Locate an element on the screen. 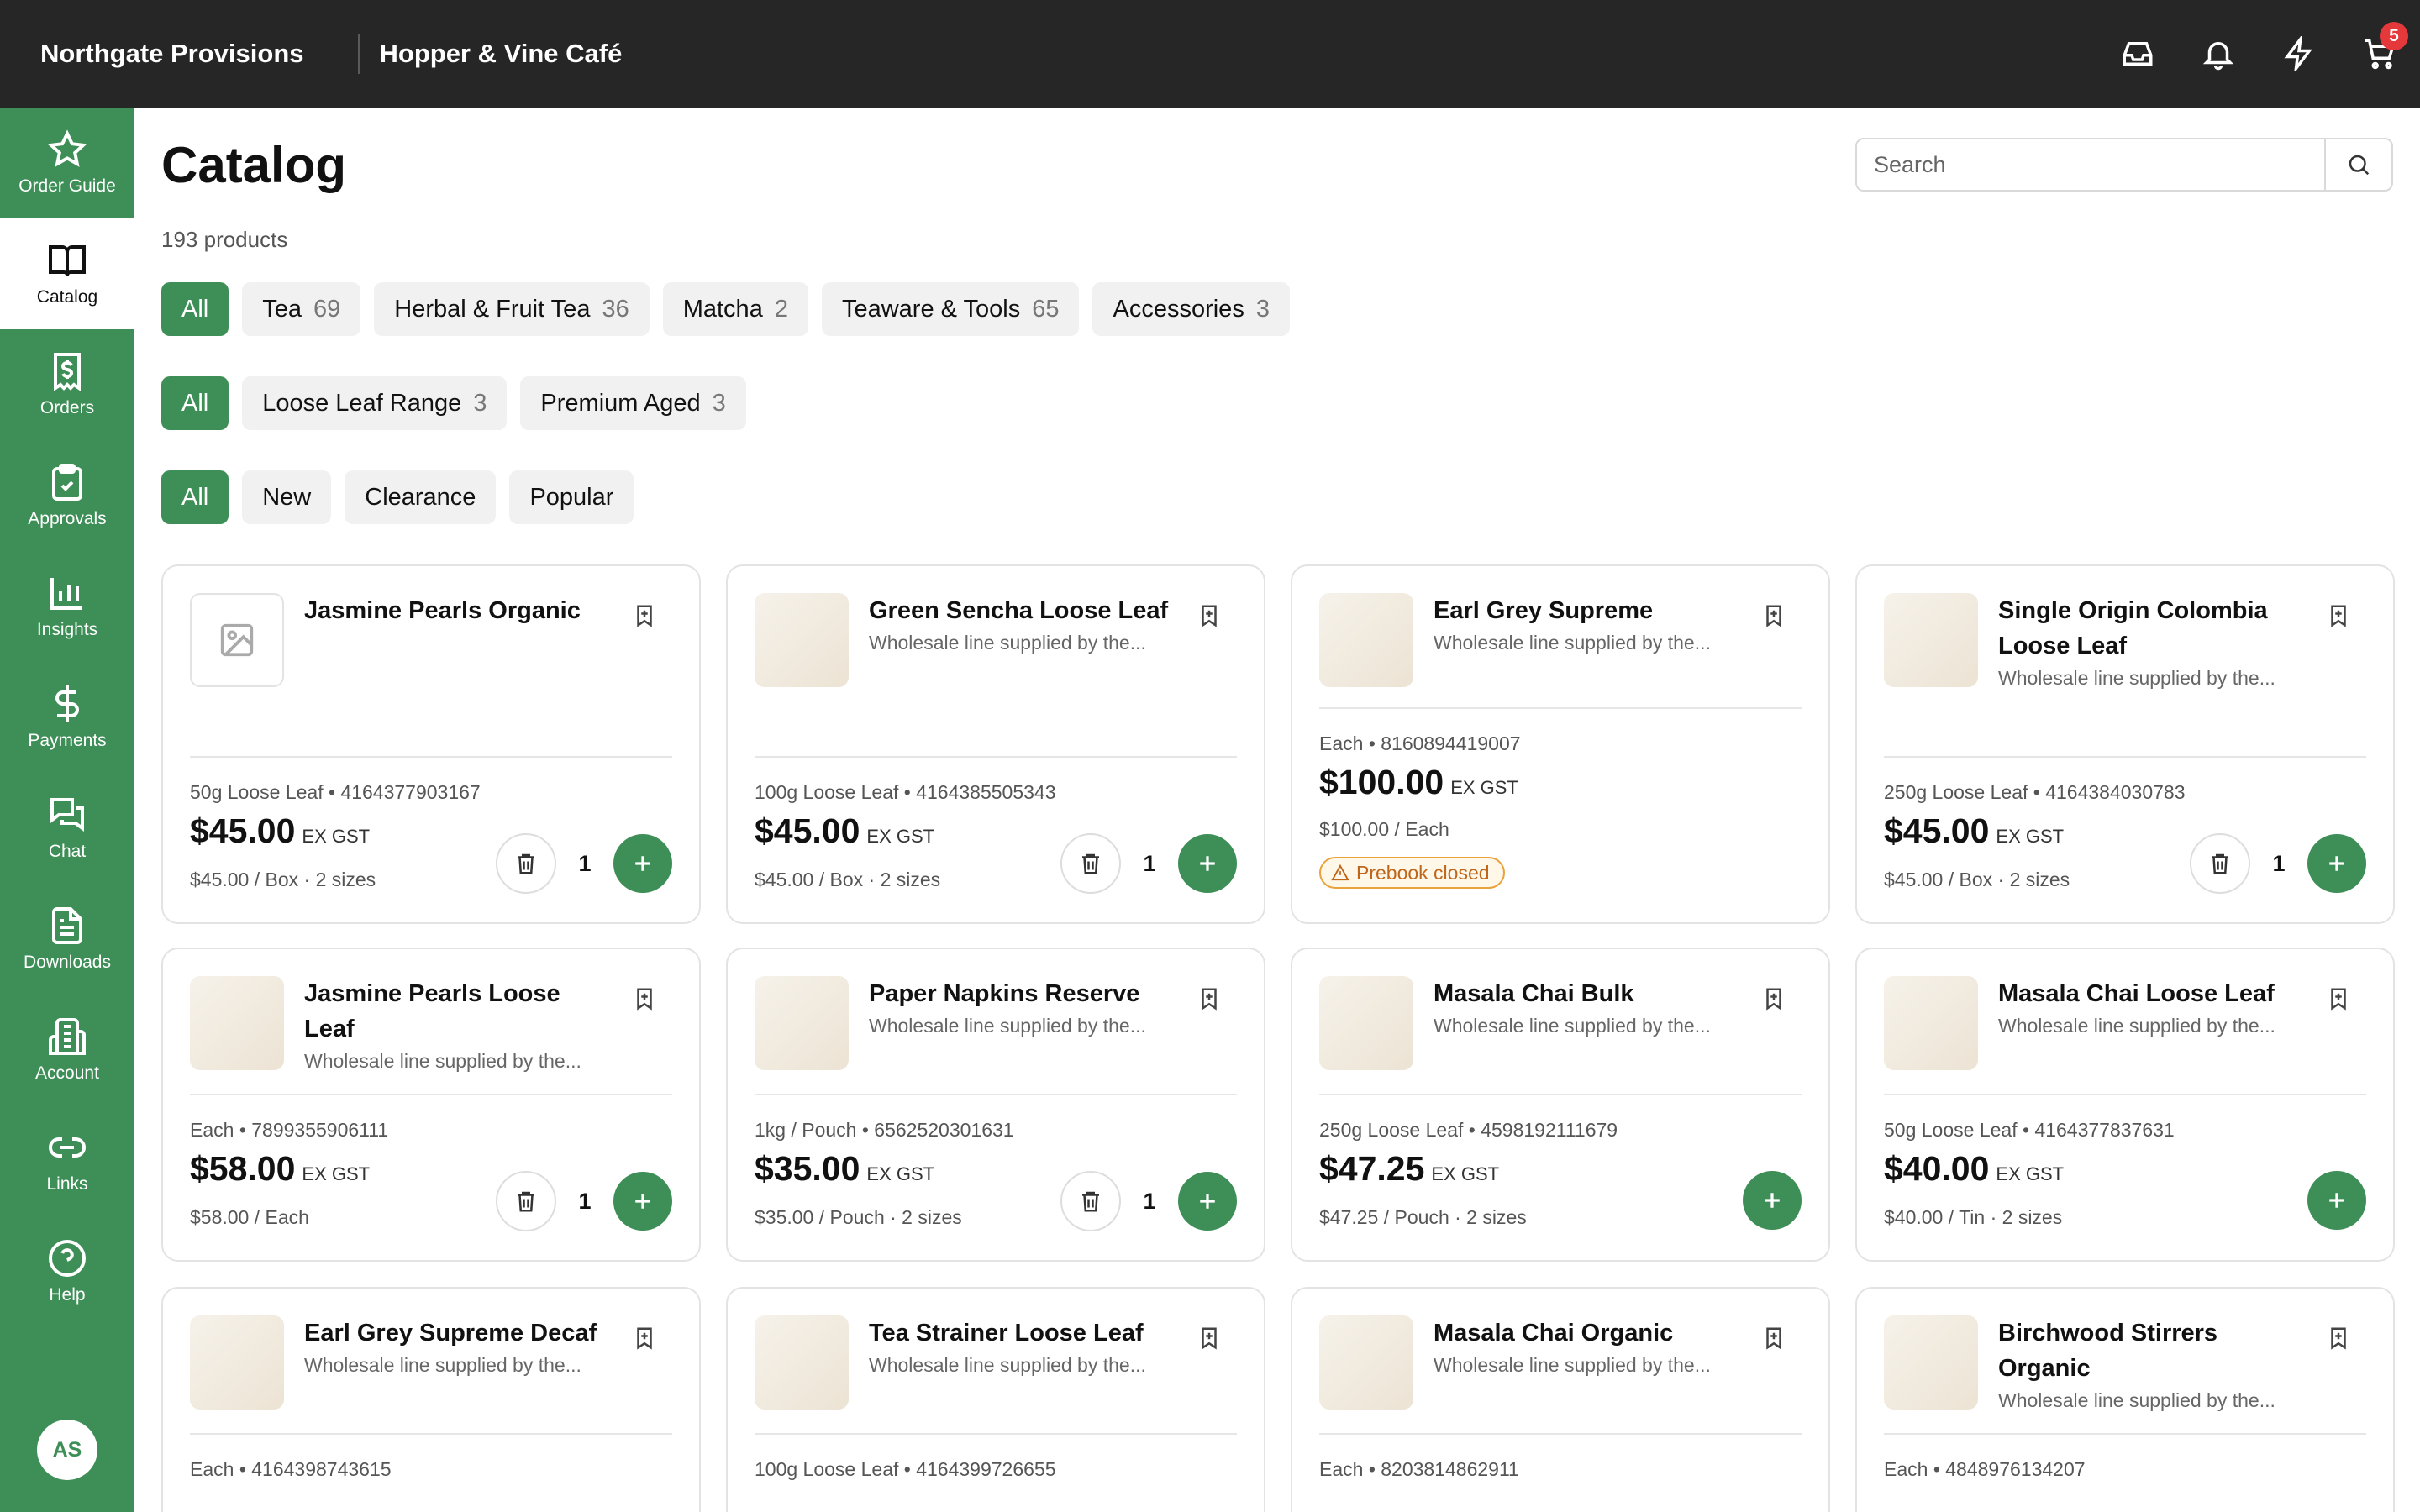  product-name: Paper Napkins Reserve is located at coordinates (1024, 993).